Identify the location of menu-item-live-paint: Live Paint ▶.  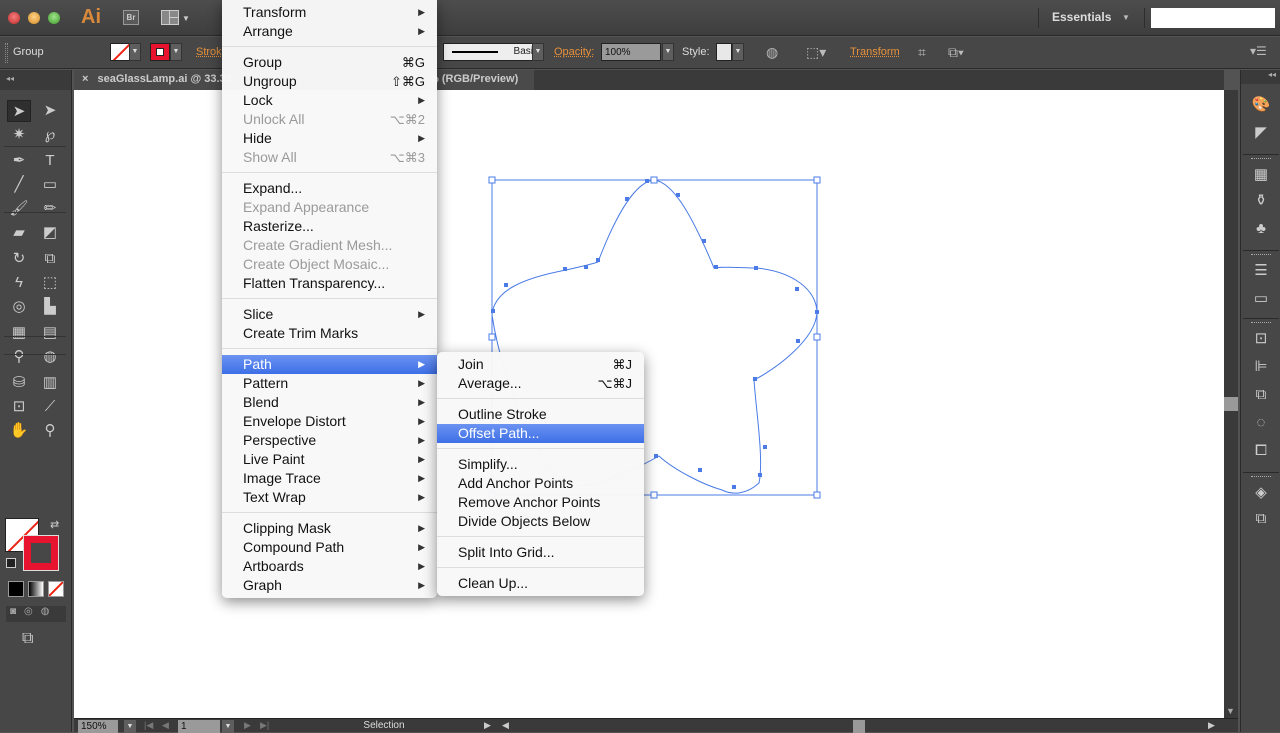
(329, 459).